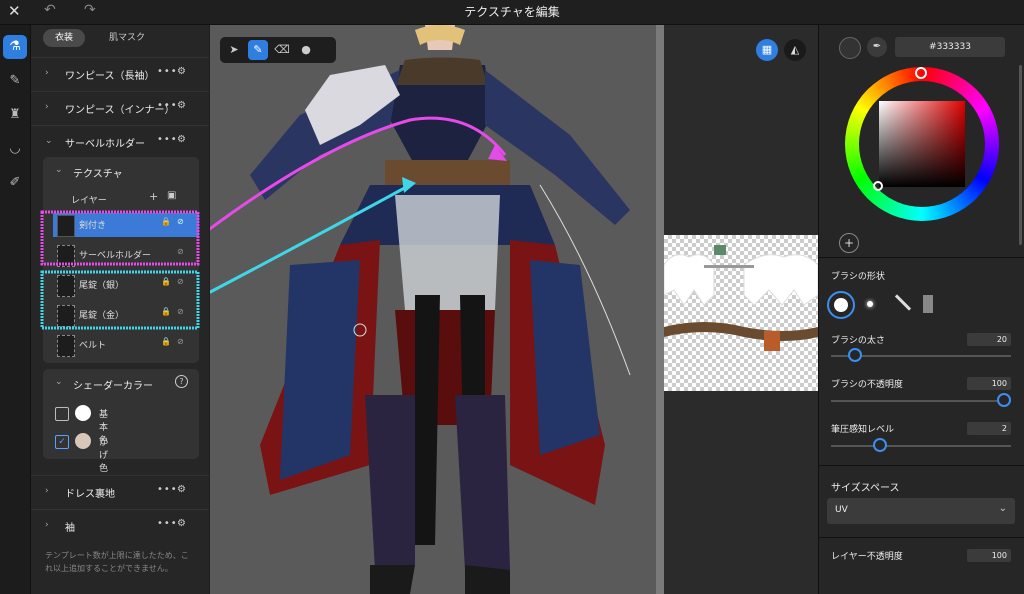 The image size is (1024, 594). What do you see at coordinates (795, 50) in the screenshot?
I see `mirror-icon: ◭` at bounding box center [795, 50].